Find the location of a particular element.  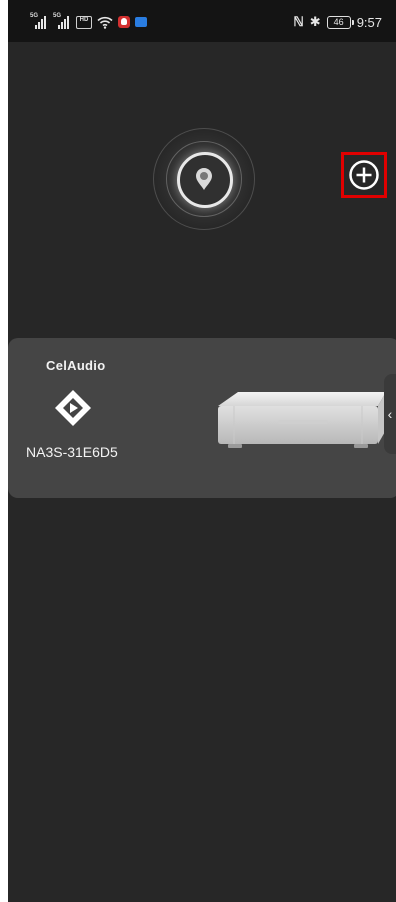

add-device-button is located at coordinates (364, 175).